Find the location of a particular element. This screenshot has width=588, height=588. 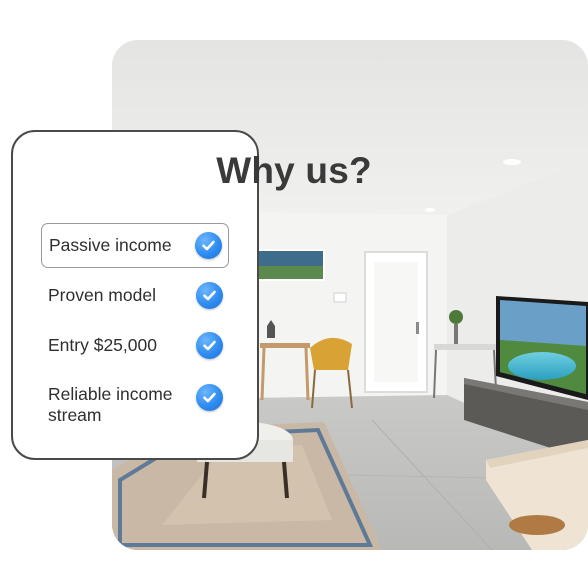

feature-label: Proven model is located at coordinates (102, 295).